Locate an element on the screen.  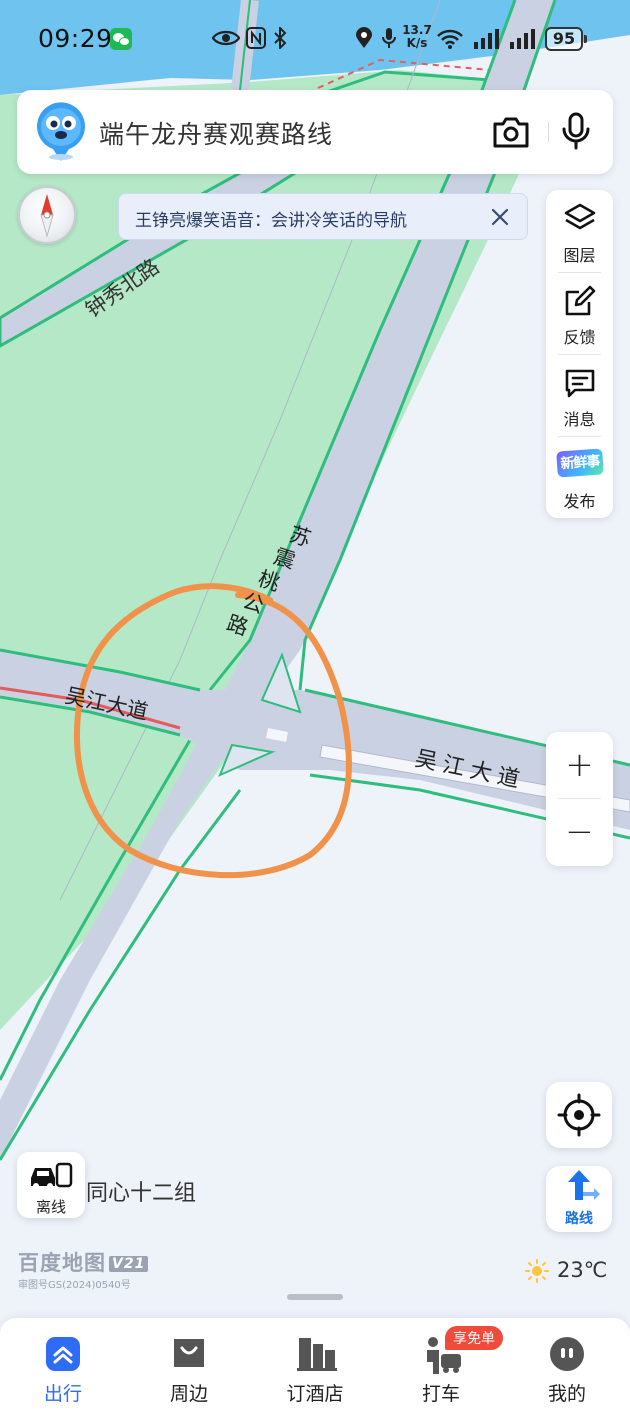
layers-label: 图层 is located at coordinates (579, 255).